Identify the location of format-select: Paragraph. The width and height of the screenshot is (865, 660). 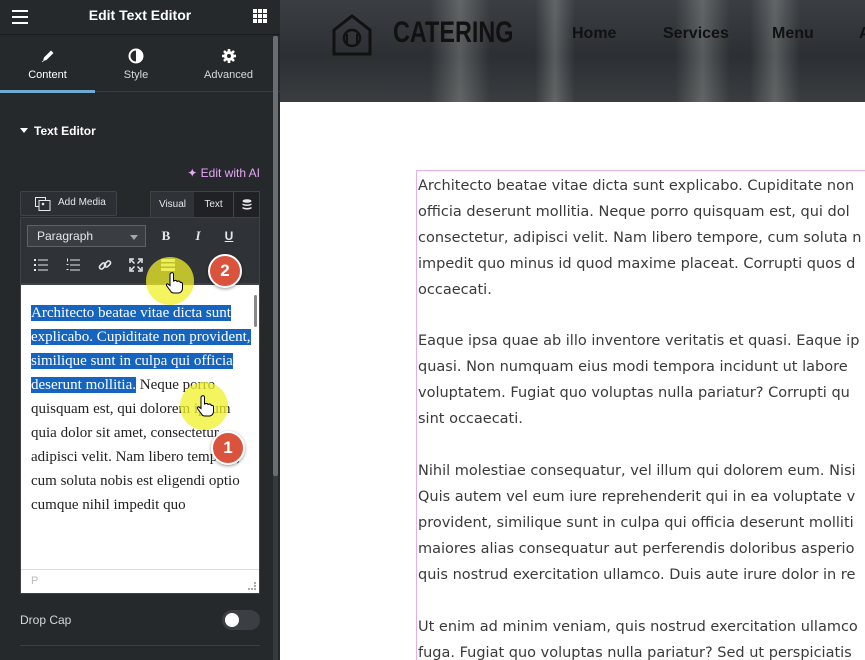
(86, 236).